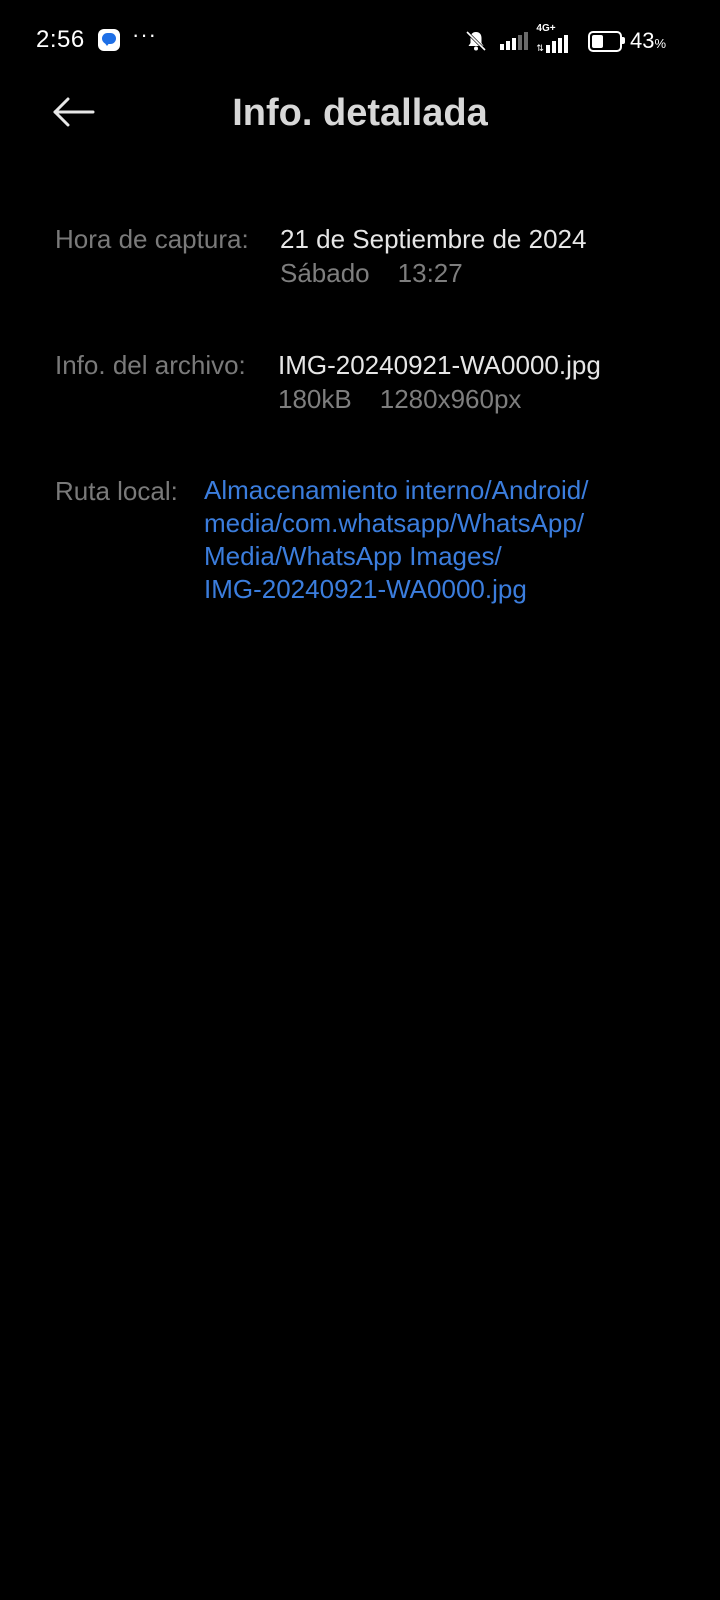  I want to click on messaging-app-icon, so click(109, 40).